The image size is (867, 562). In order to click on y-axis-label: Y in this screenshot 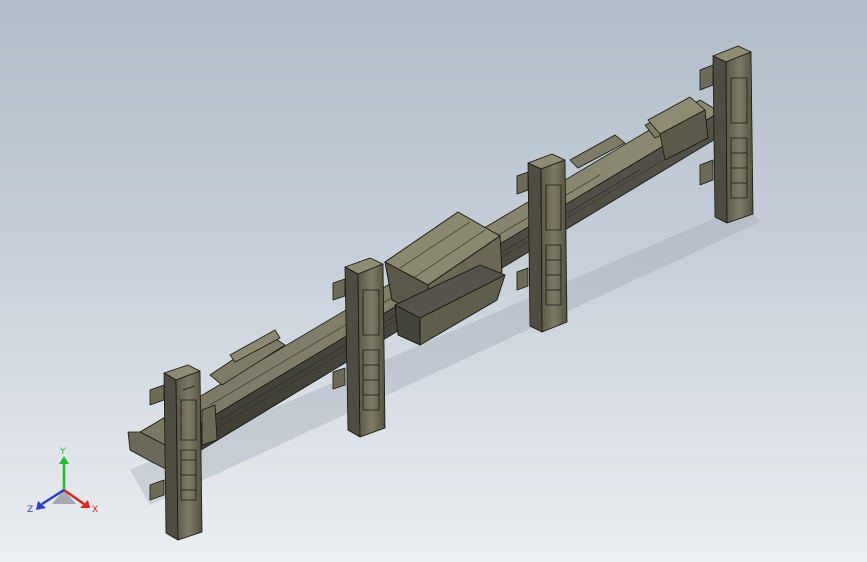, I will do `click(62, 452)`.